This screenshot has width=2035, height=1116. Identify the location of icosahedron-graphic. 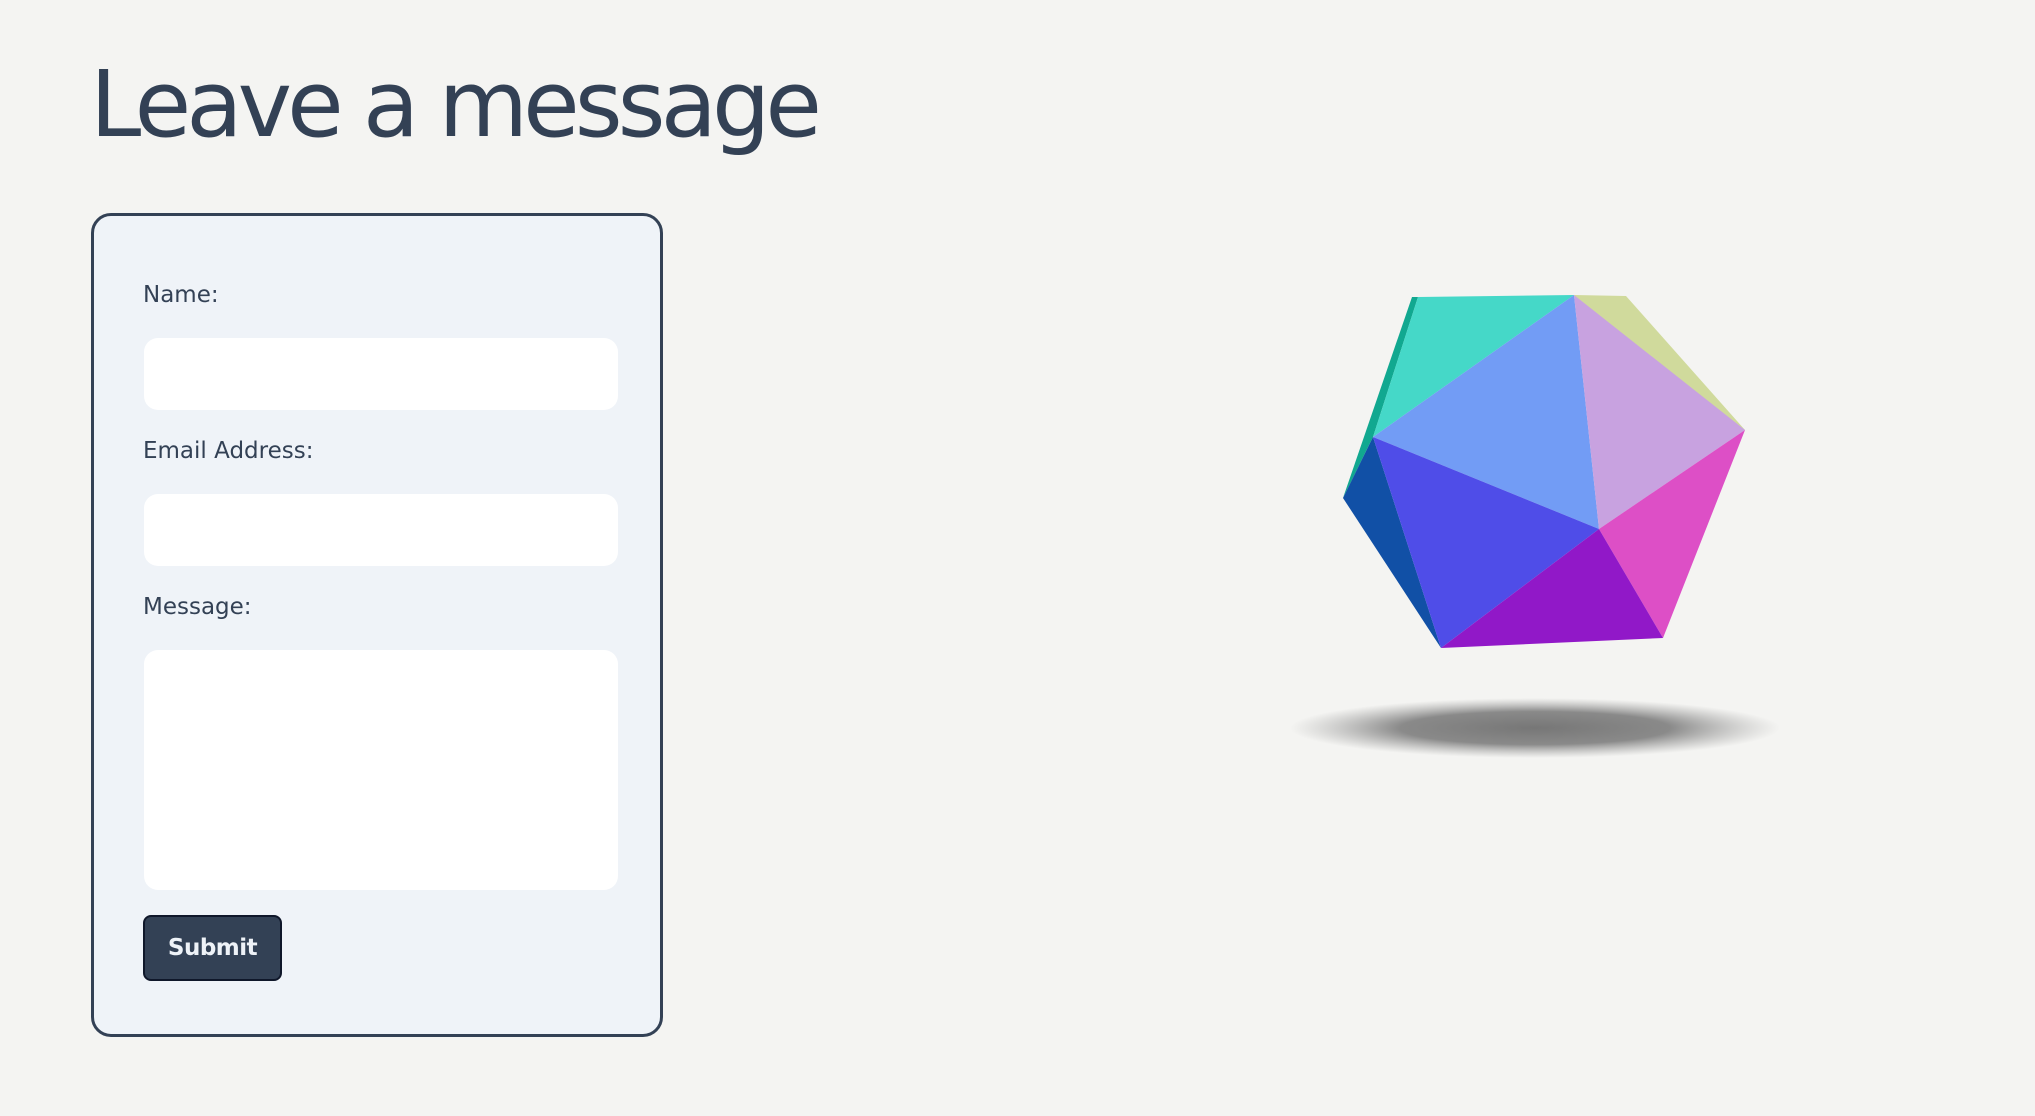
(1545, 525).